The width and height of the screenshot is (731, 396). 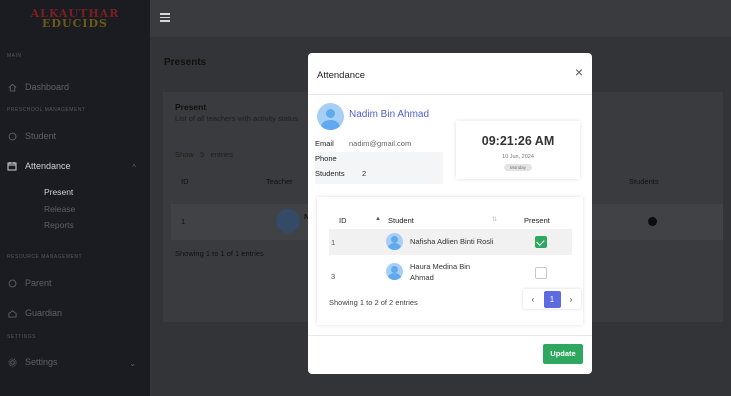 I want to click on students-row: Students 2, so click(x=379, y=175).